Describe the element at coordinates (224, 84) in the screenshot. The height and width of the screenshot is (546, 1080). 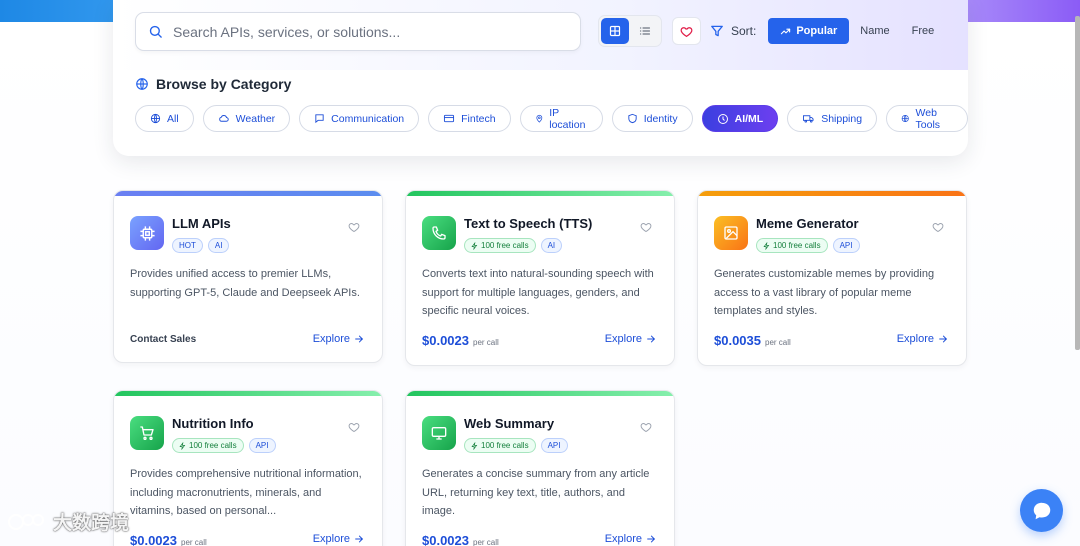
I see `browse-title: Browse by Category` at that location.